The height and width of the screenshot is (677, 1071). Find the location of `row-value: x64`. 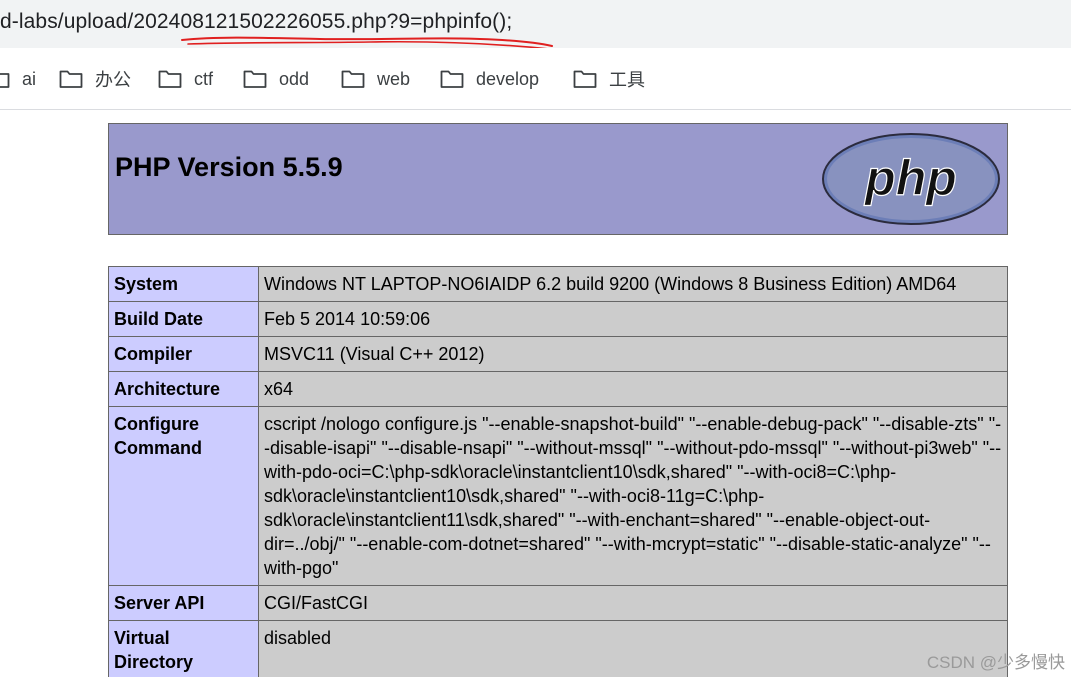

row-value: x64 is located at coordinates (633, 389).